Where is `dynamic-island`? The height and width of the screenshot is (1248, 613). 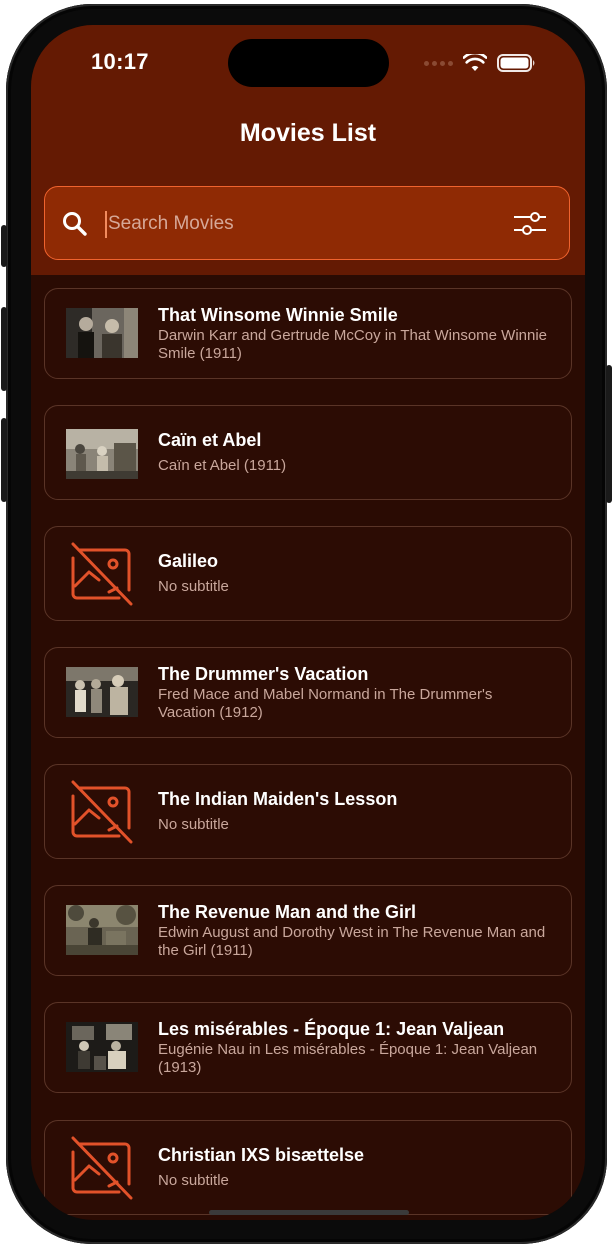
dynamic-island is located at coordinates (308, 63).